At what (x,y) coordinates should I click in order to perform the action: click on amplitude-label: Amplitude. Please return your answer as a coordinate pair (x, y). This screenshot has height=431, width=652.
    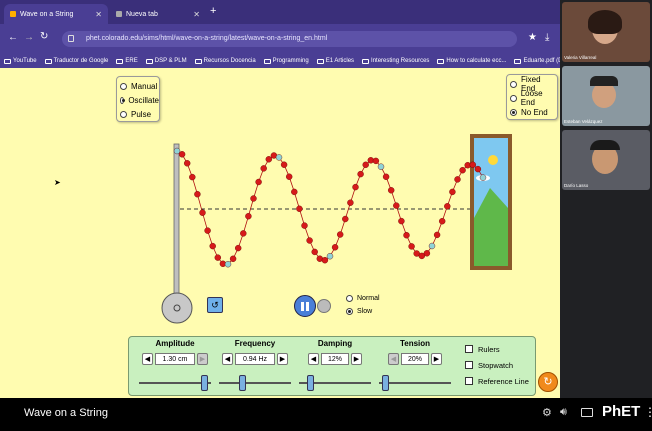
    Looking at the image, I should click on (175, 343).